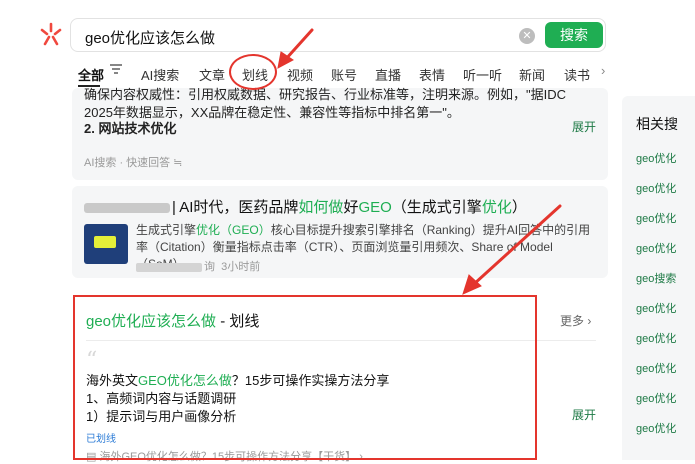 This screenshot has width=695, height=464. Describe the element at coordinates (482, 74) in the screenshot. I see `tab-listen: 听一听` at that location.